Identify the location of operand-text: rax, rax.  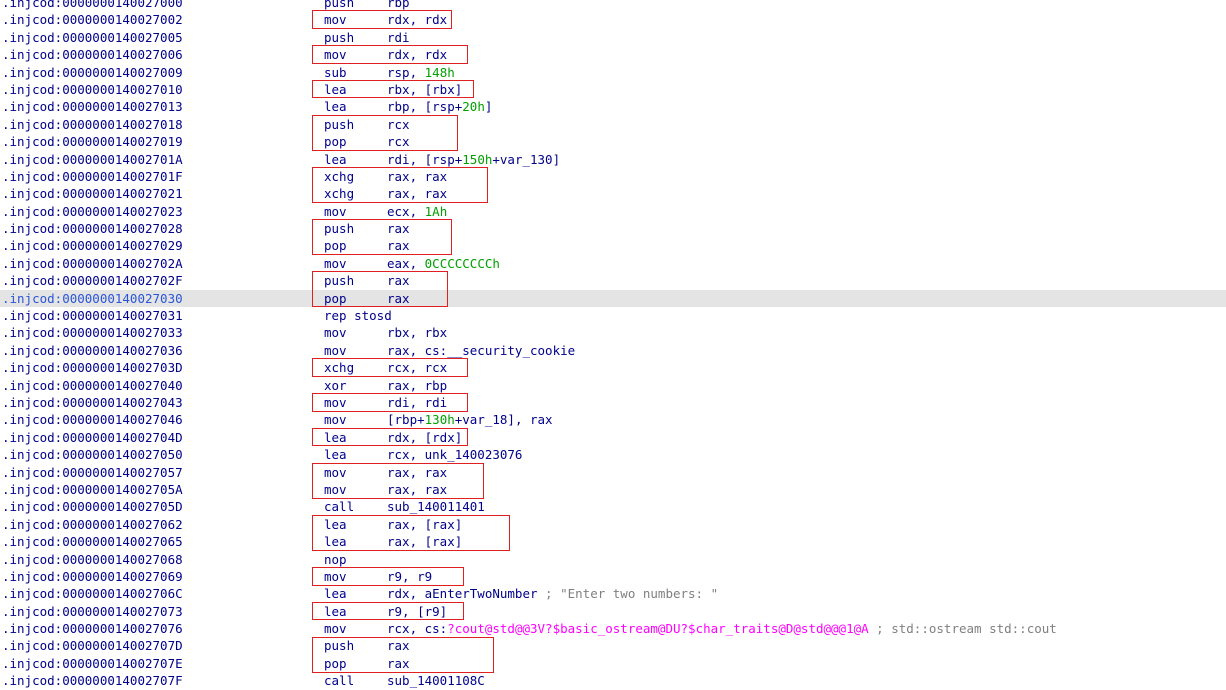
(417, 176).